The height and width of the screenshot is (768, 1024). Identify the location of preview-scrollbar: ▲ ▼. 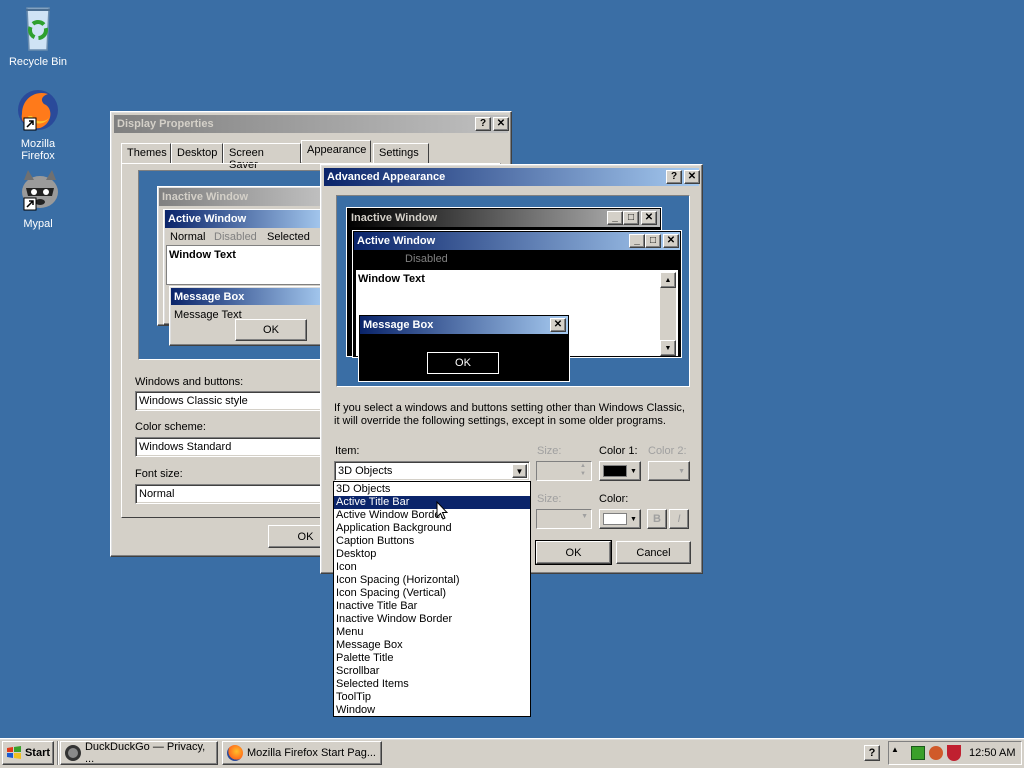
(668, 314).